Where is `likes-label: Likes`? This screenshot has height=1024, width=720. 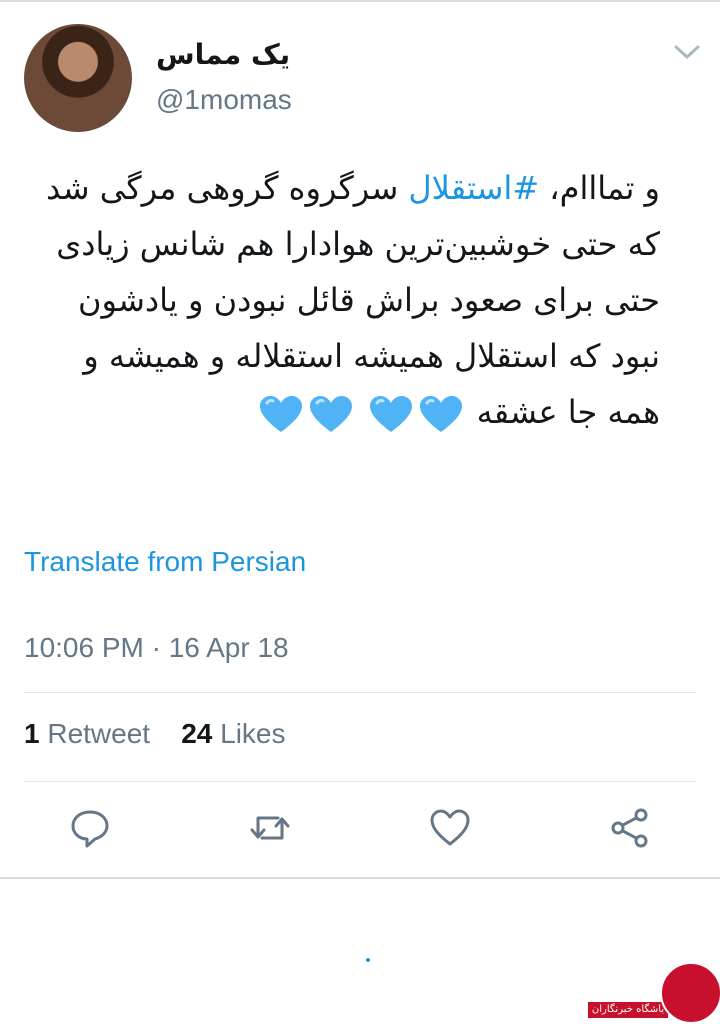
likes-label: Likes is located at coordinates (253, 733).